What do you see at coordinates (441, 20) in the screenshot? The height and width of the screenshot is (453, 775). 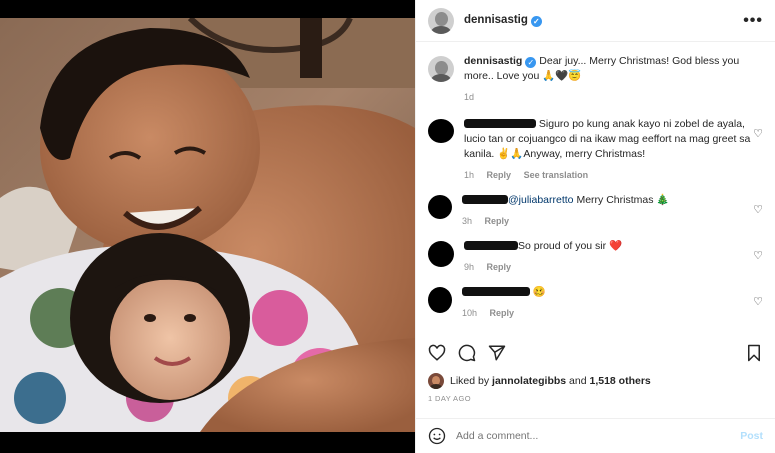 I see `author-avatar` at bounding box center [441, 20].